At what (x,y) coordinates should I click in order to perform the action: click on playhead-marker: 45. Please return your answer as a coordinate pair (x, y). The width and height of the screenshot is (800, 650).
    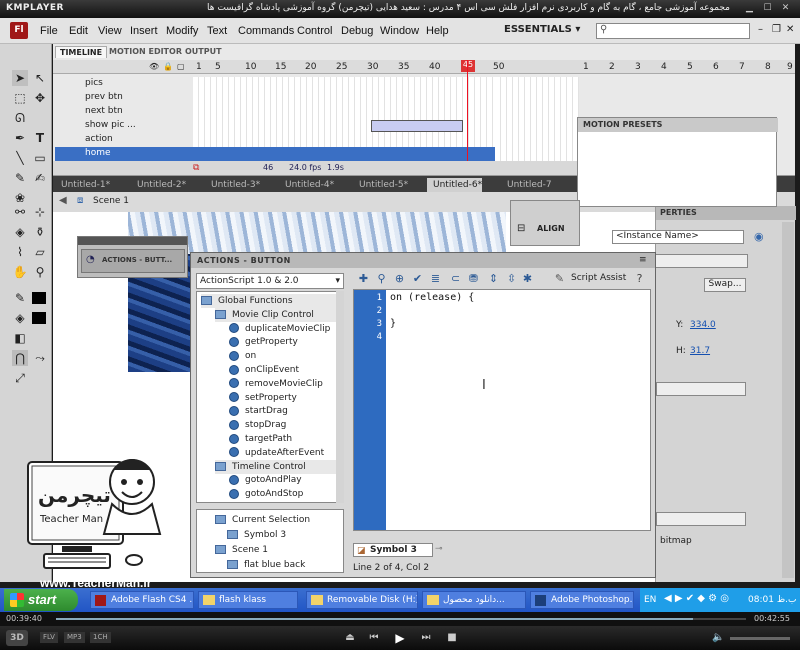
    Looking at the image, I should click on (468, 66).